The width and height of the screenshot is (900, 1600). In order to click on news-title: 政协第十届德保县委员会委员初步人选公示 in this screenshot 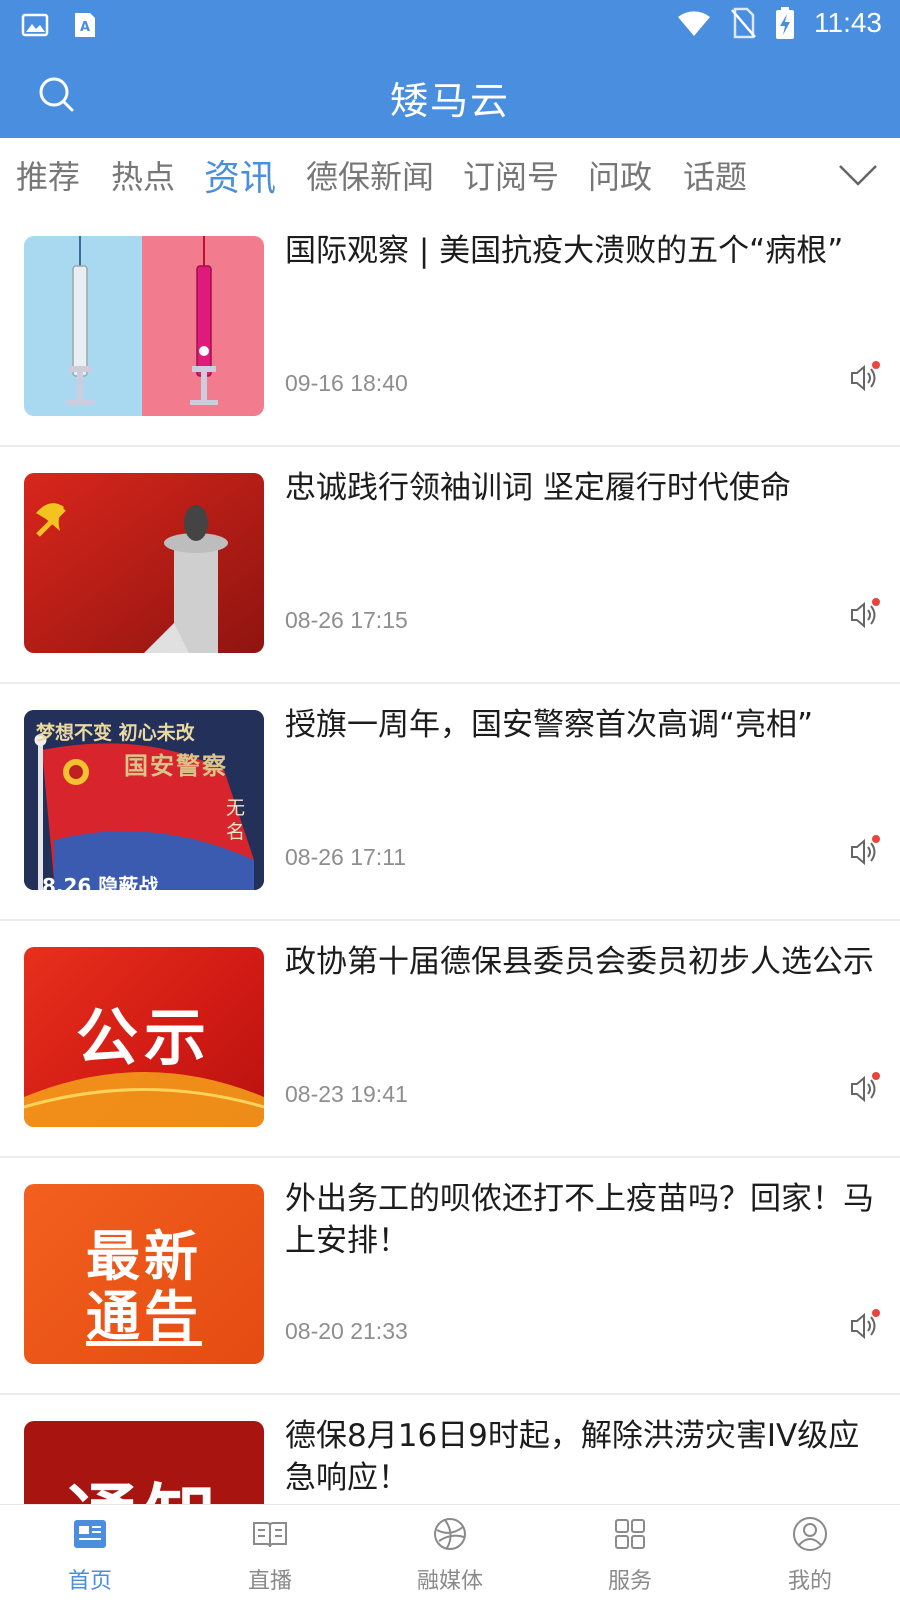, I will do `click(580, 962)`.